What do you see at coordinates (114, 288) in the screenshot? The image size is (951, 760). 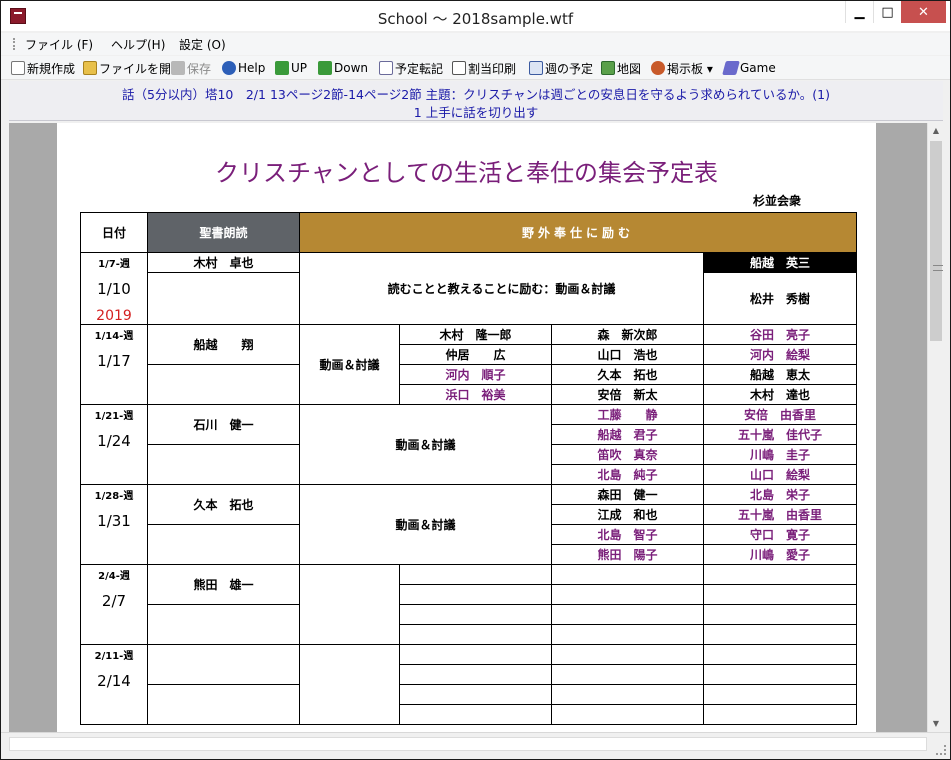 I see `date-cell: 1/7-週 1/10 2019` at bounding box center [114, 288].